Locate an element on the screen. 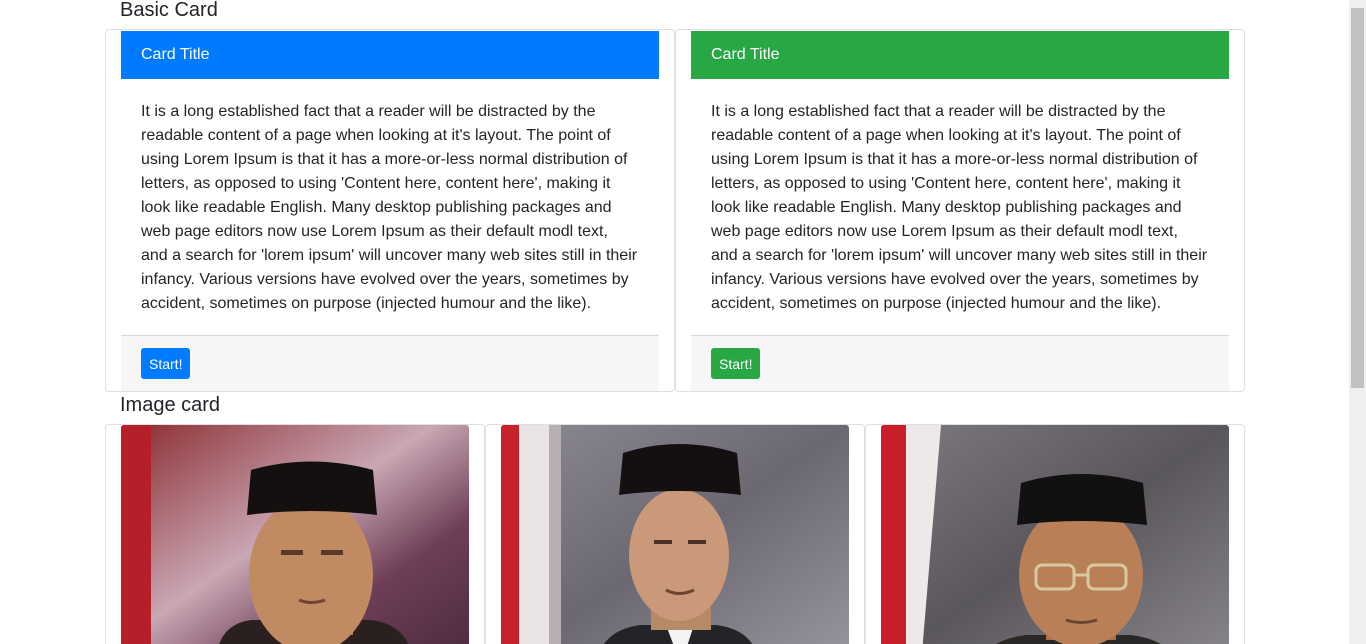 This screenshot has height=644, width=1366. vertical-scrollbar is located at coordinates (1357, 322).